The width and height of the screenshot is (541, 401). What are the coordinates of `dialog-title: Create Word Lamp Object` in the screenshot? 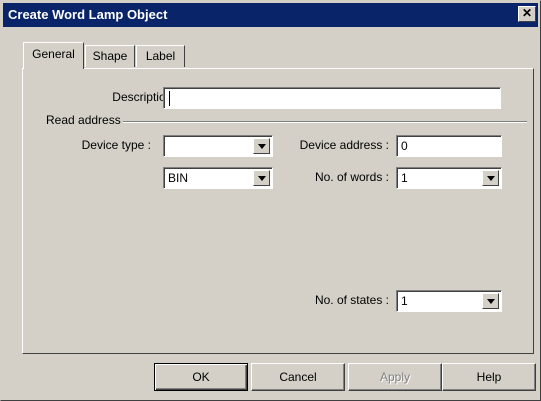 It's located at (88, 14).